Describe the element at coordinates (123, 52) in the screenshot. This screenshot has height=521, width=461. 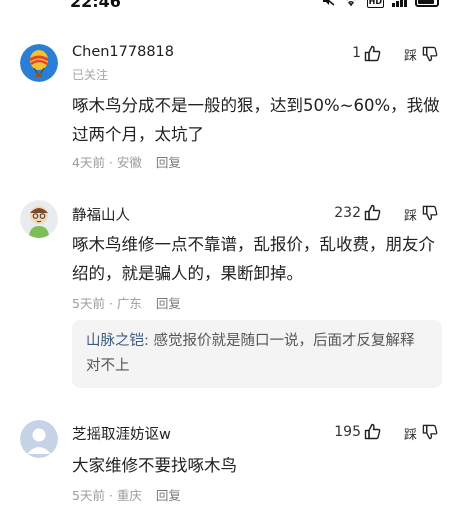
I see `comment-author: Chen1778818` at that location.